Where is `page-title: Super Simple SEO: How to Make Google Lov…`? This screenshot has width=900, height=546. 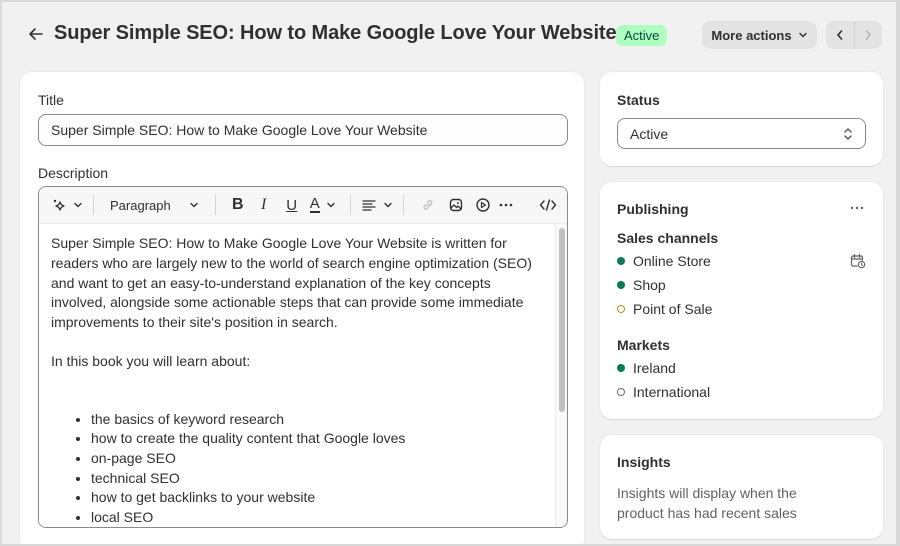
page-title: Super Simple SEO: How to Make Google Lov… is located at coordinates (335, 33).